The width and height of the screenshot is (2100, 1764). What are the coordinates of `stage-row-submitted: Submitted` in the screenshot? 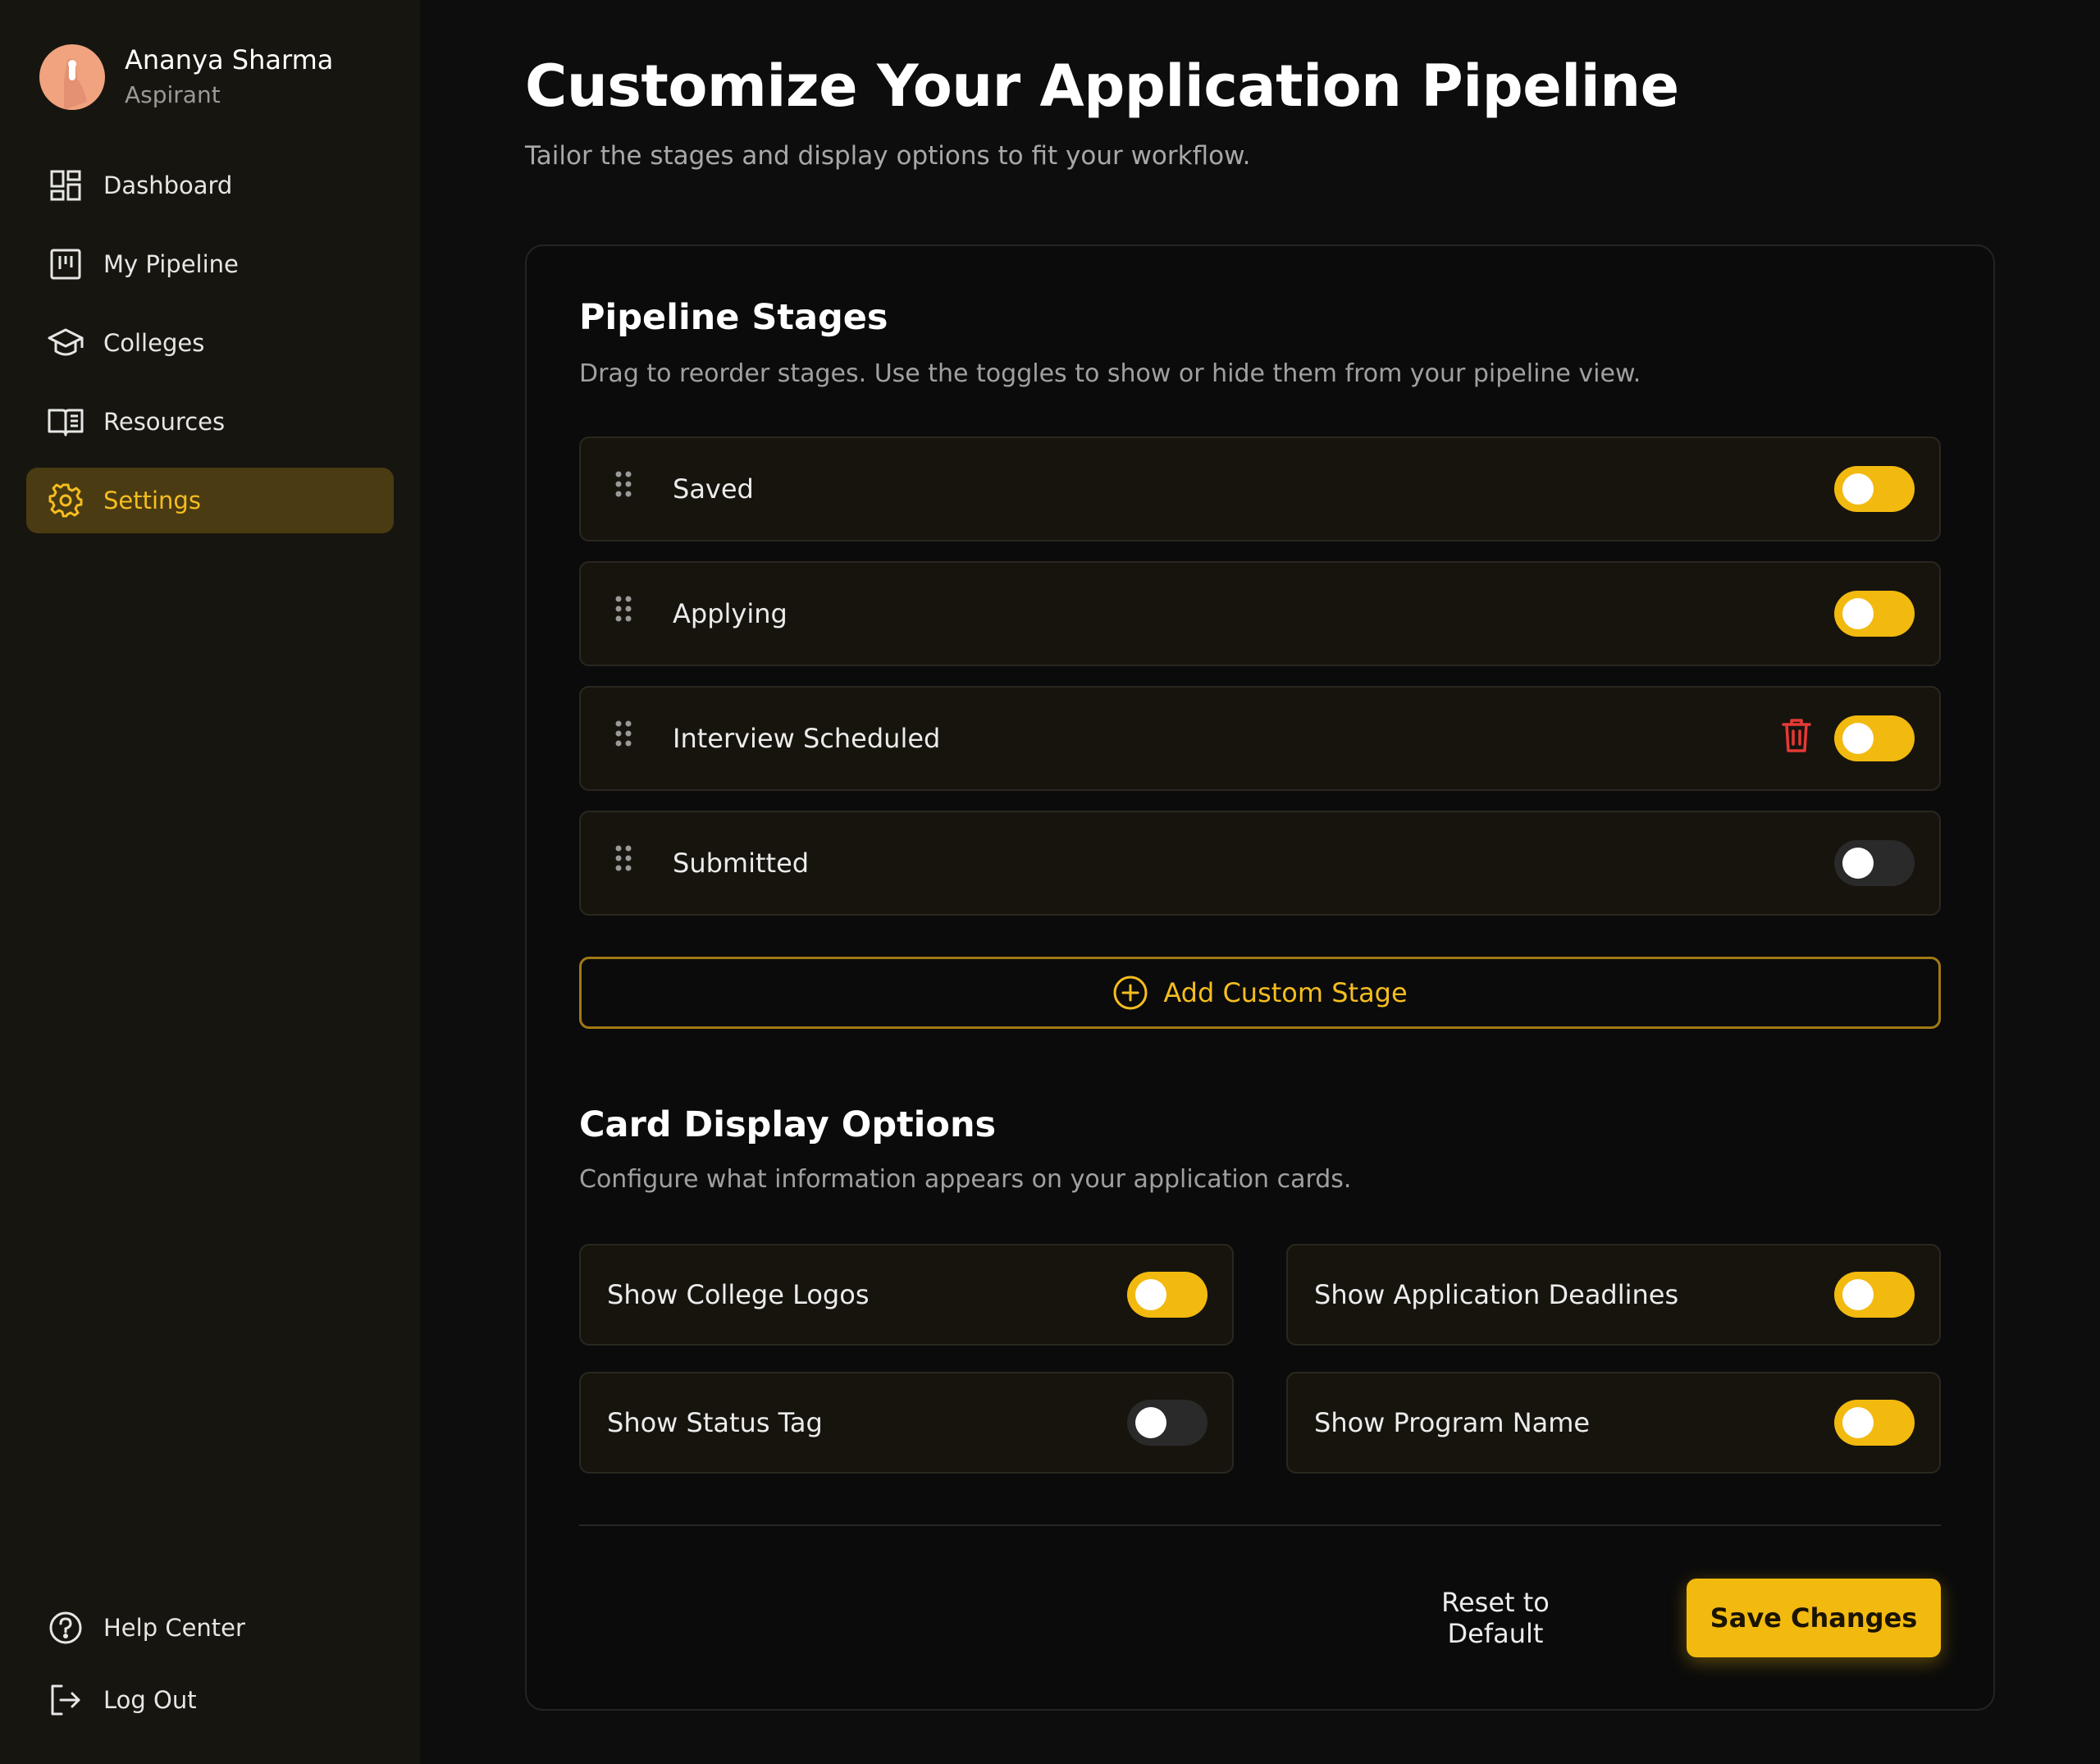 It's located at (1260, 863).